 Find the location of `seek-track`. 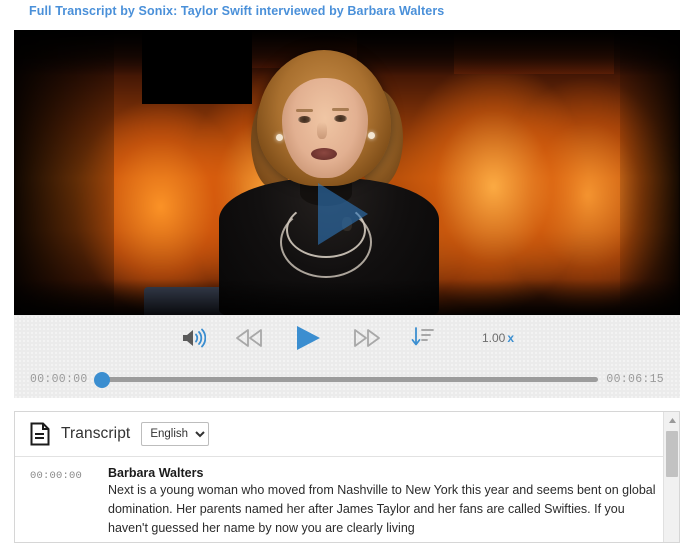

seek-track is located at coordinates (349, 379).